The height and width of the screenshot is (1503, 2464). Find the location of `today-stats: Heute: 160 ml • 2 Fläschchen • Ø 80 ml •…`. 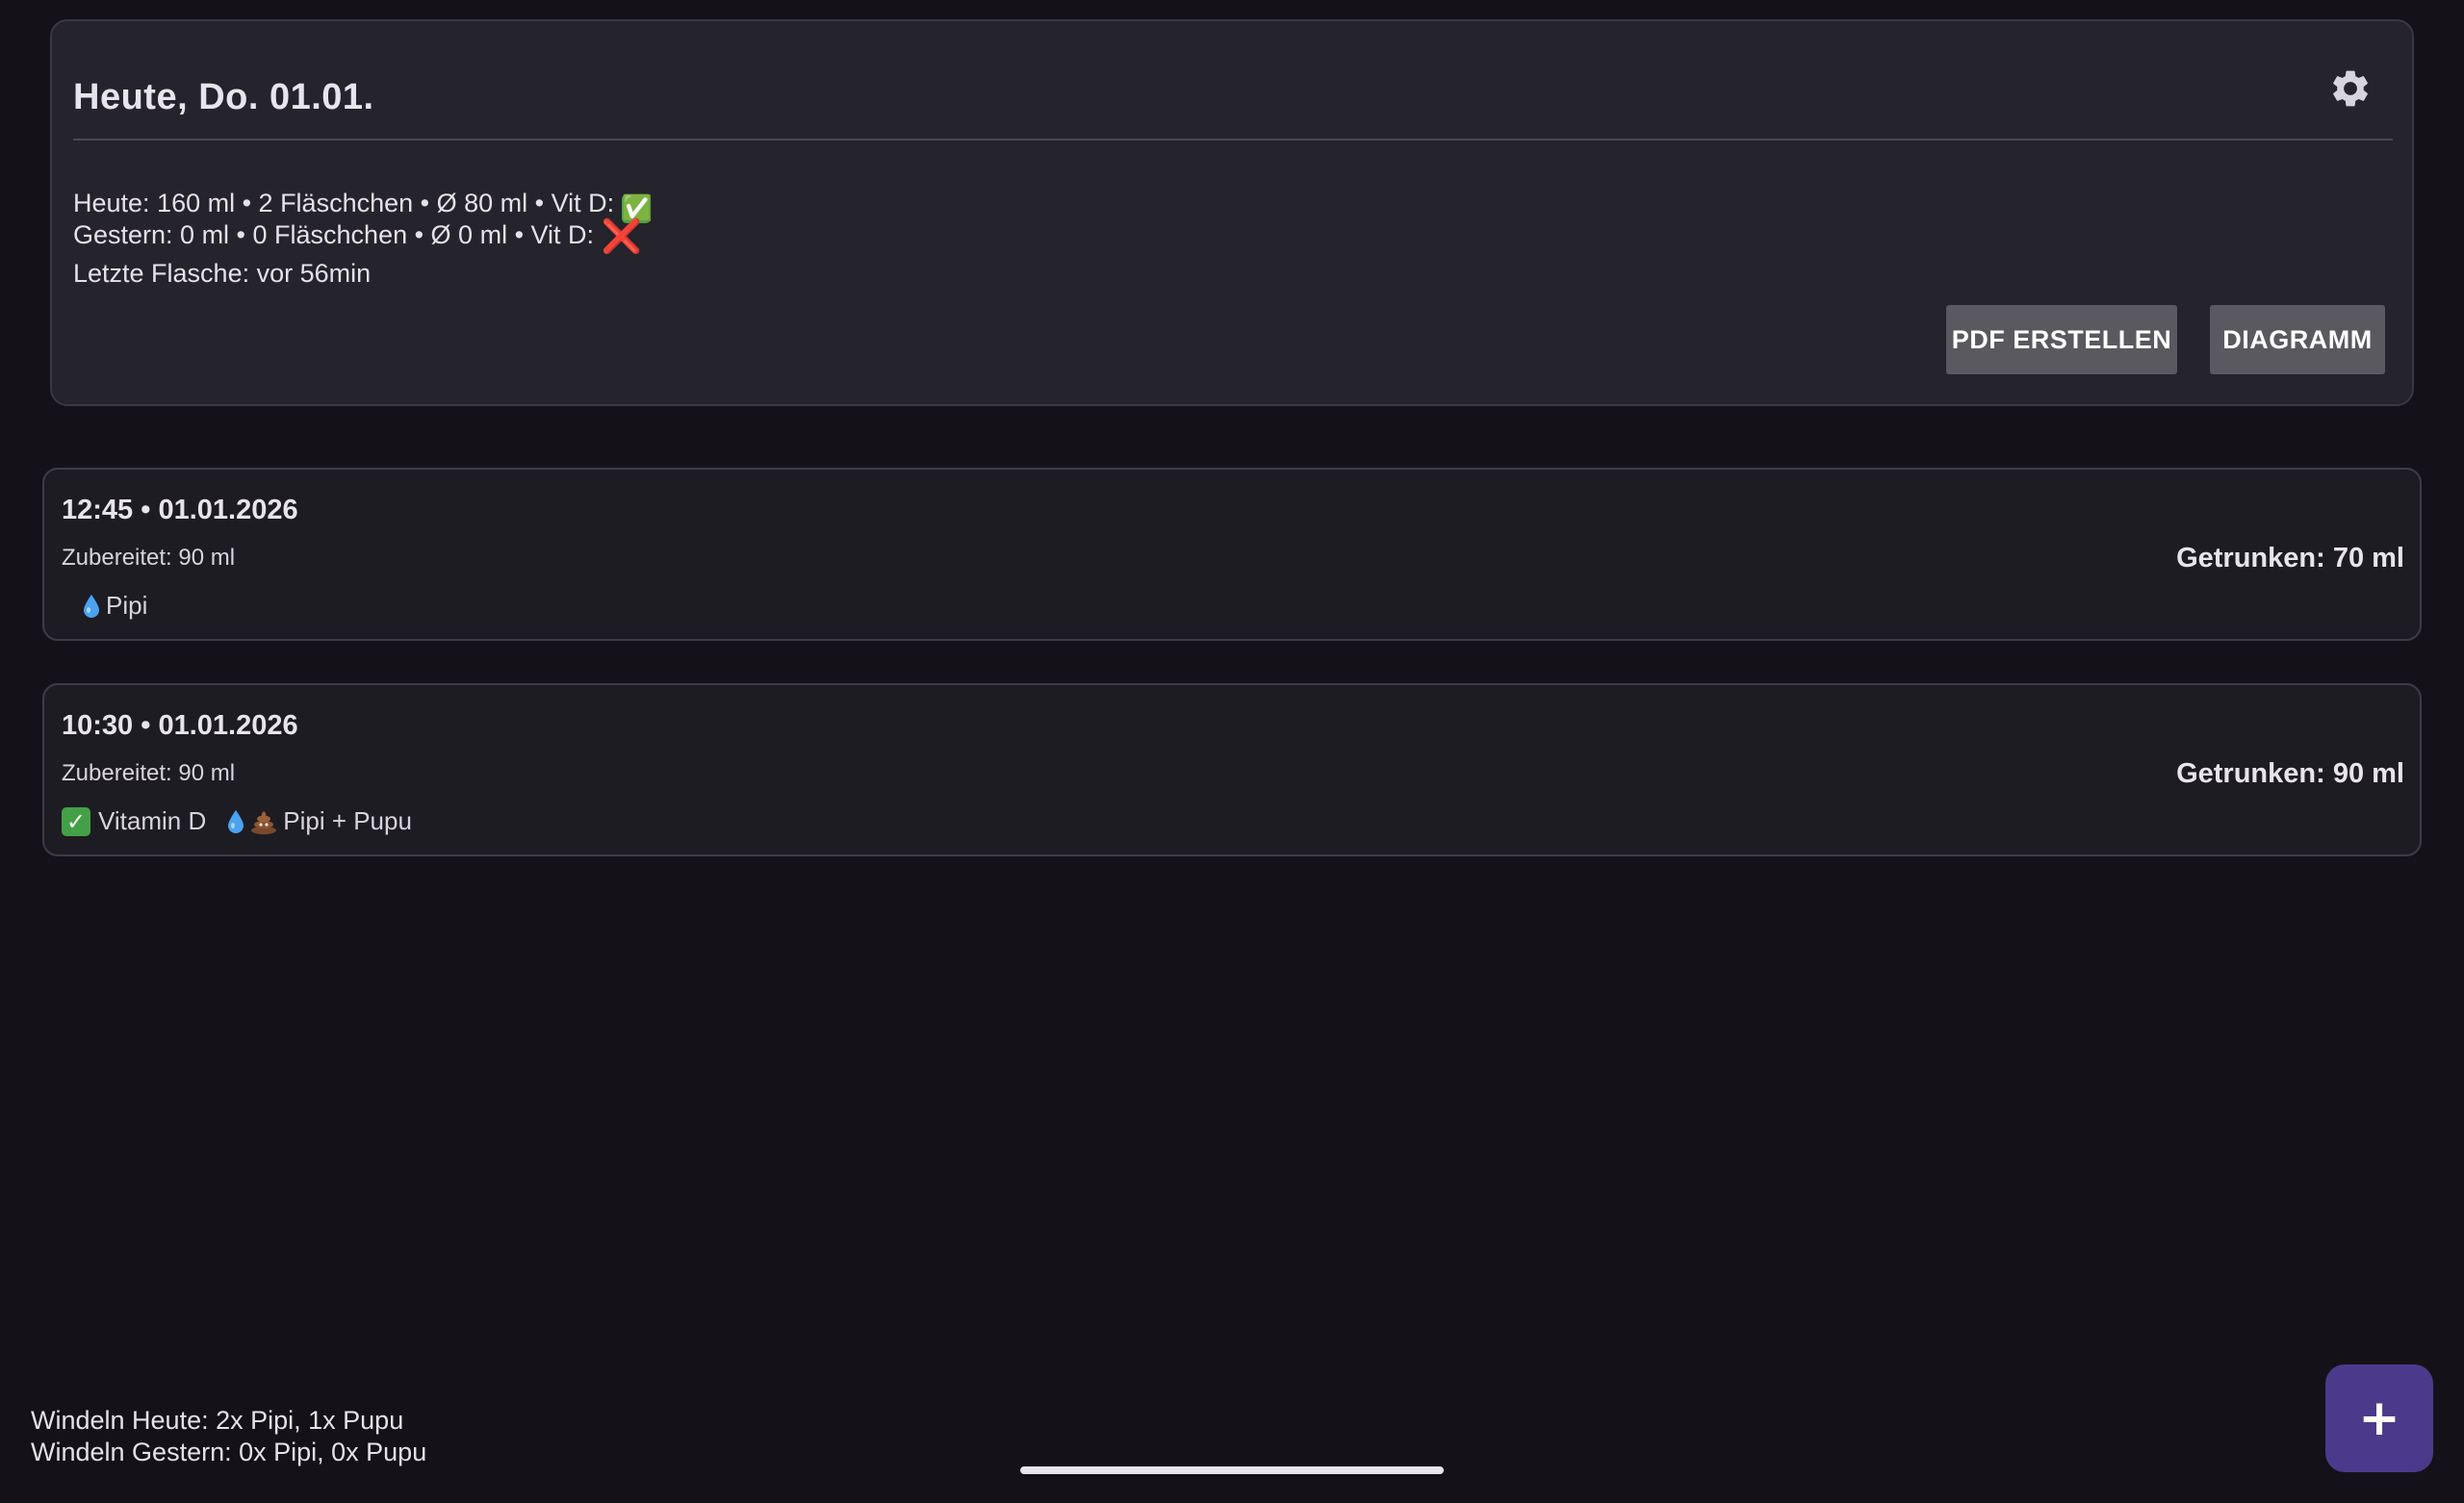

today-stats: Heute: 160 ml • 2 Fläschchen • Ø 80 ml •… is located at coordinates (363, 206).